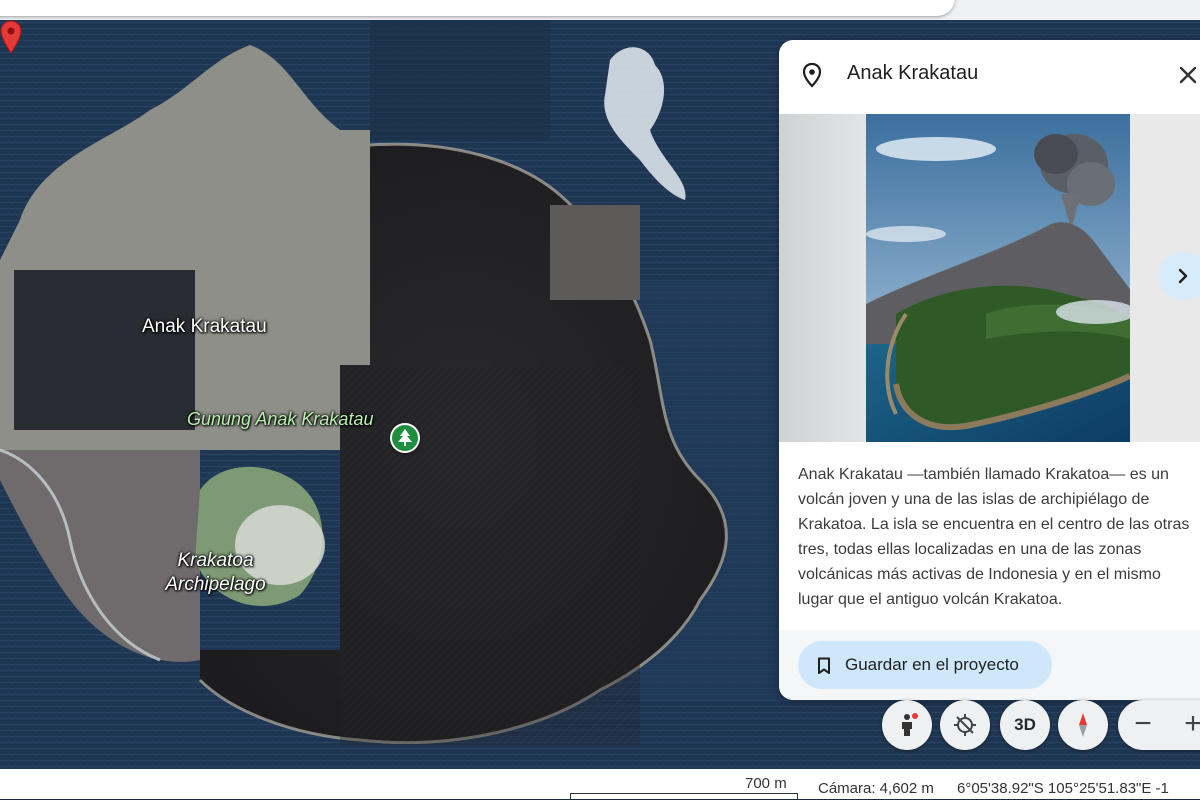 This screenshot has height=800, width=1200. What do you see at coordinates (11, 37) in the screenshot?
I see `map-marker-icon` at bounding box center [11, 37].